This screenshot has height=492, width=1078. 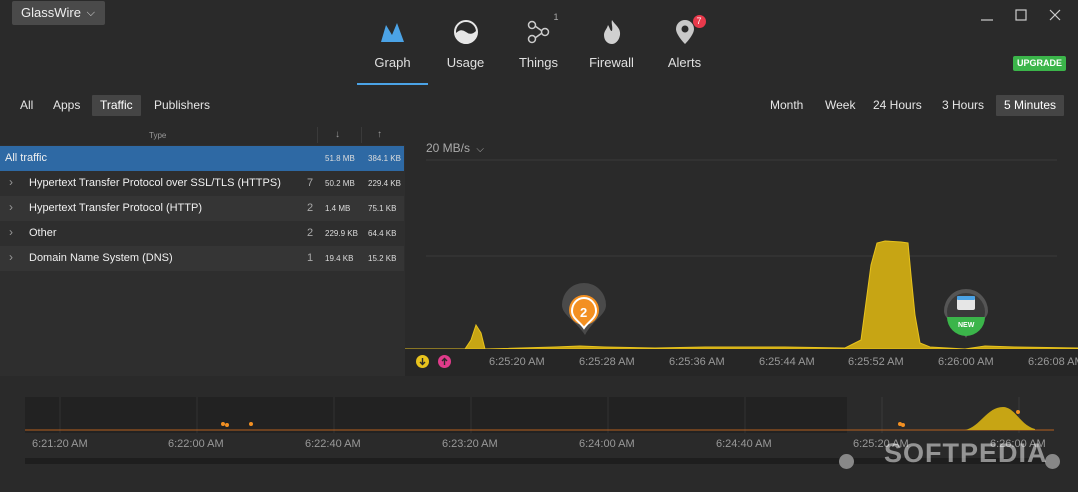 I want to click on time-label: 6:25:52 AM, so click(x=876, y=362).